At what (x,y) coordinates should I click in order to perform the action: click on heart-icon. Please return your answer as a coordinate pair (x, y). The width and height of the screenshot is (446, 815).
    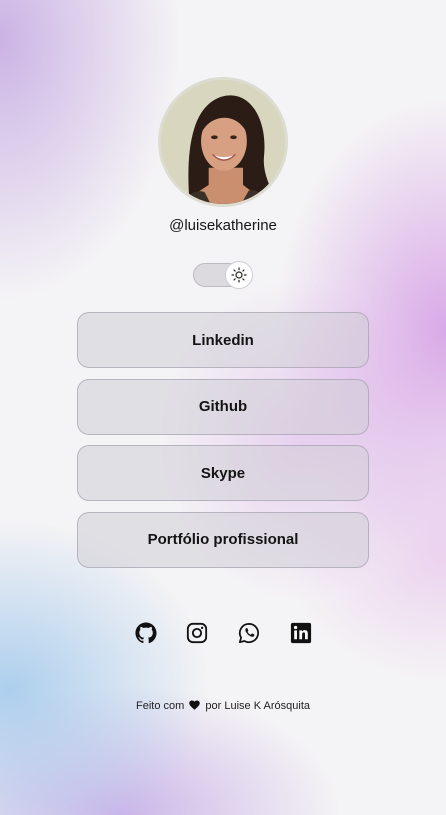
    Looking at the image, I should click on (195, 706).